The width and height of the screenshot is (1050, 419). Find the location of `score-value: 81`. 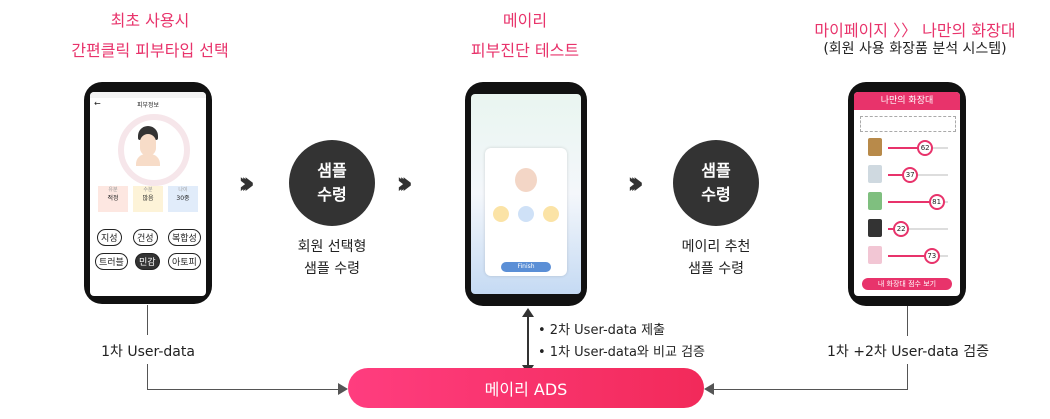

score-value: 81 is located at coordinates (936, 202).